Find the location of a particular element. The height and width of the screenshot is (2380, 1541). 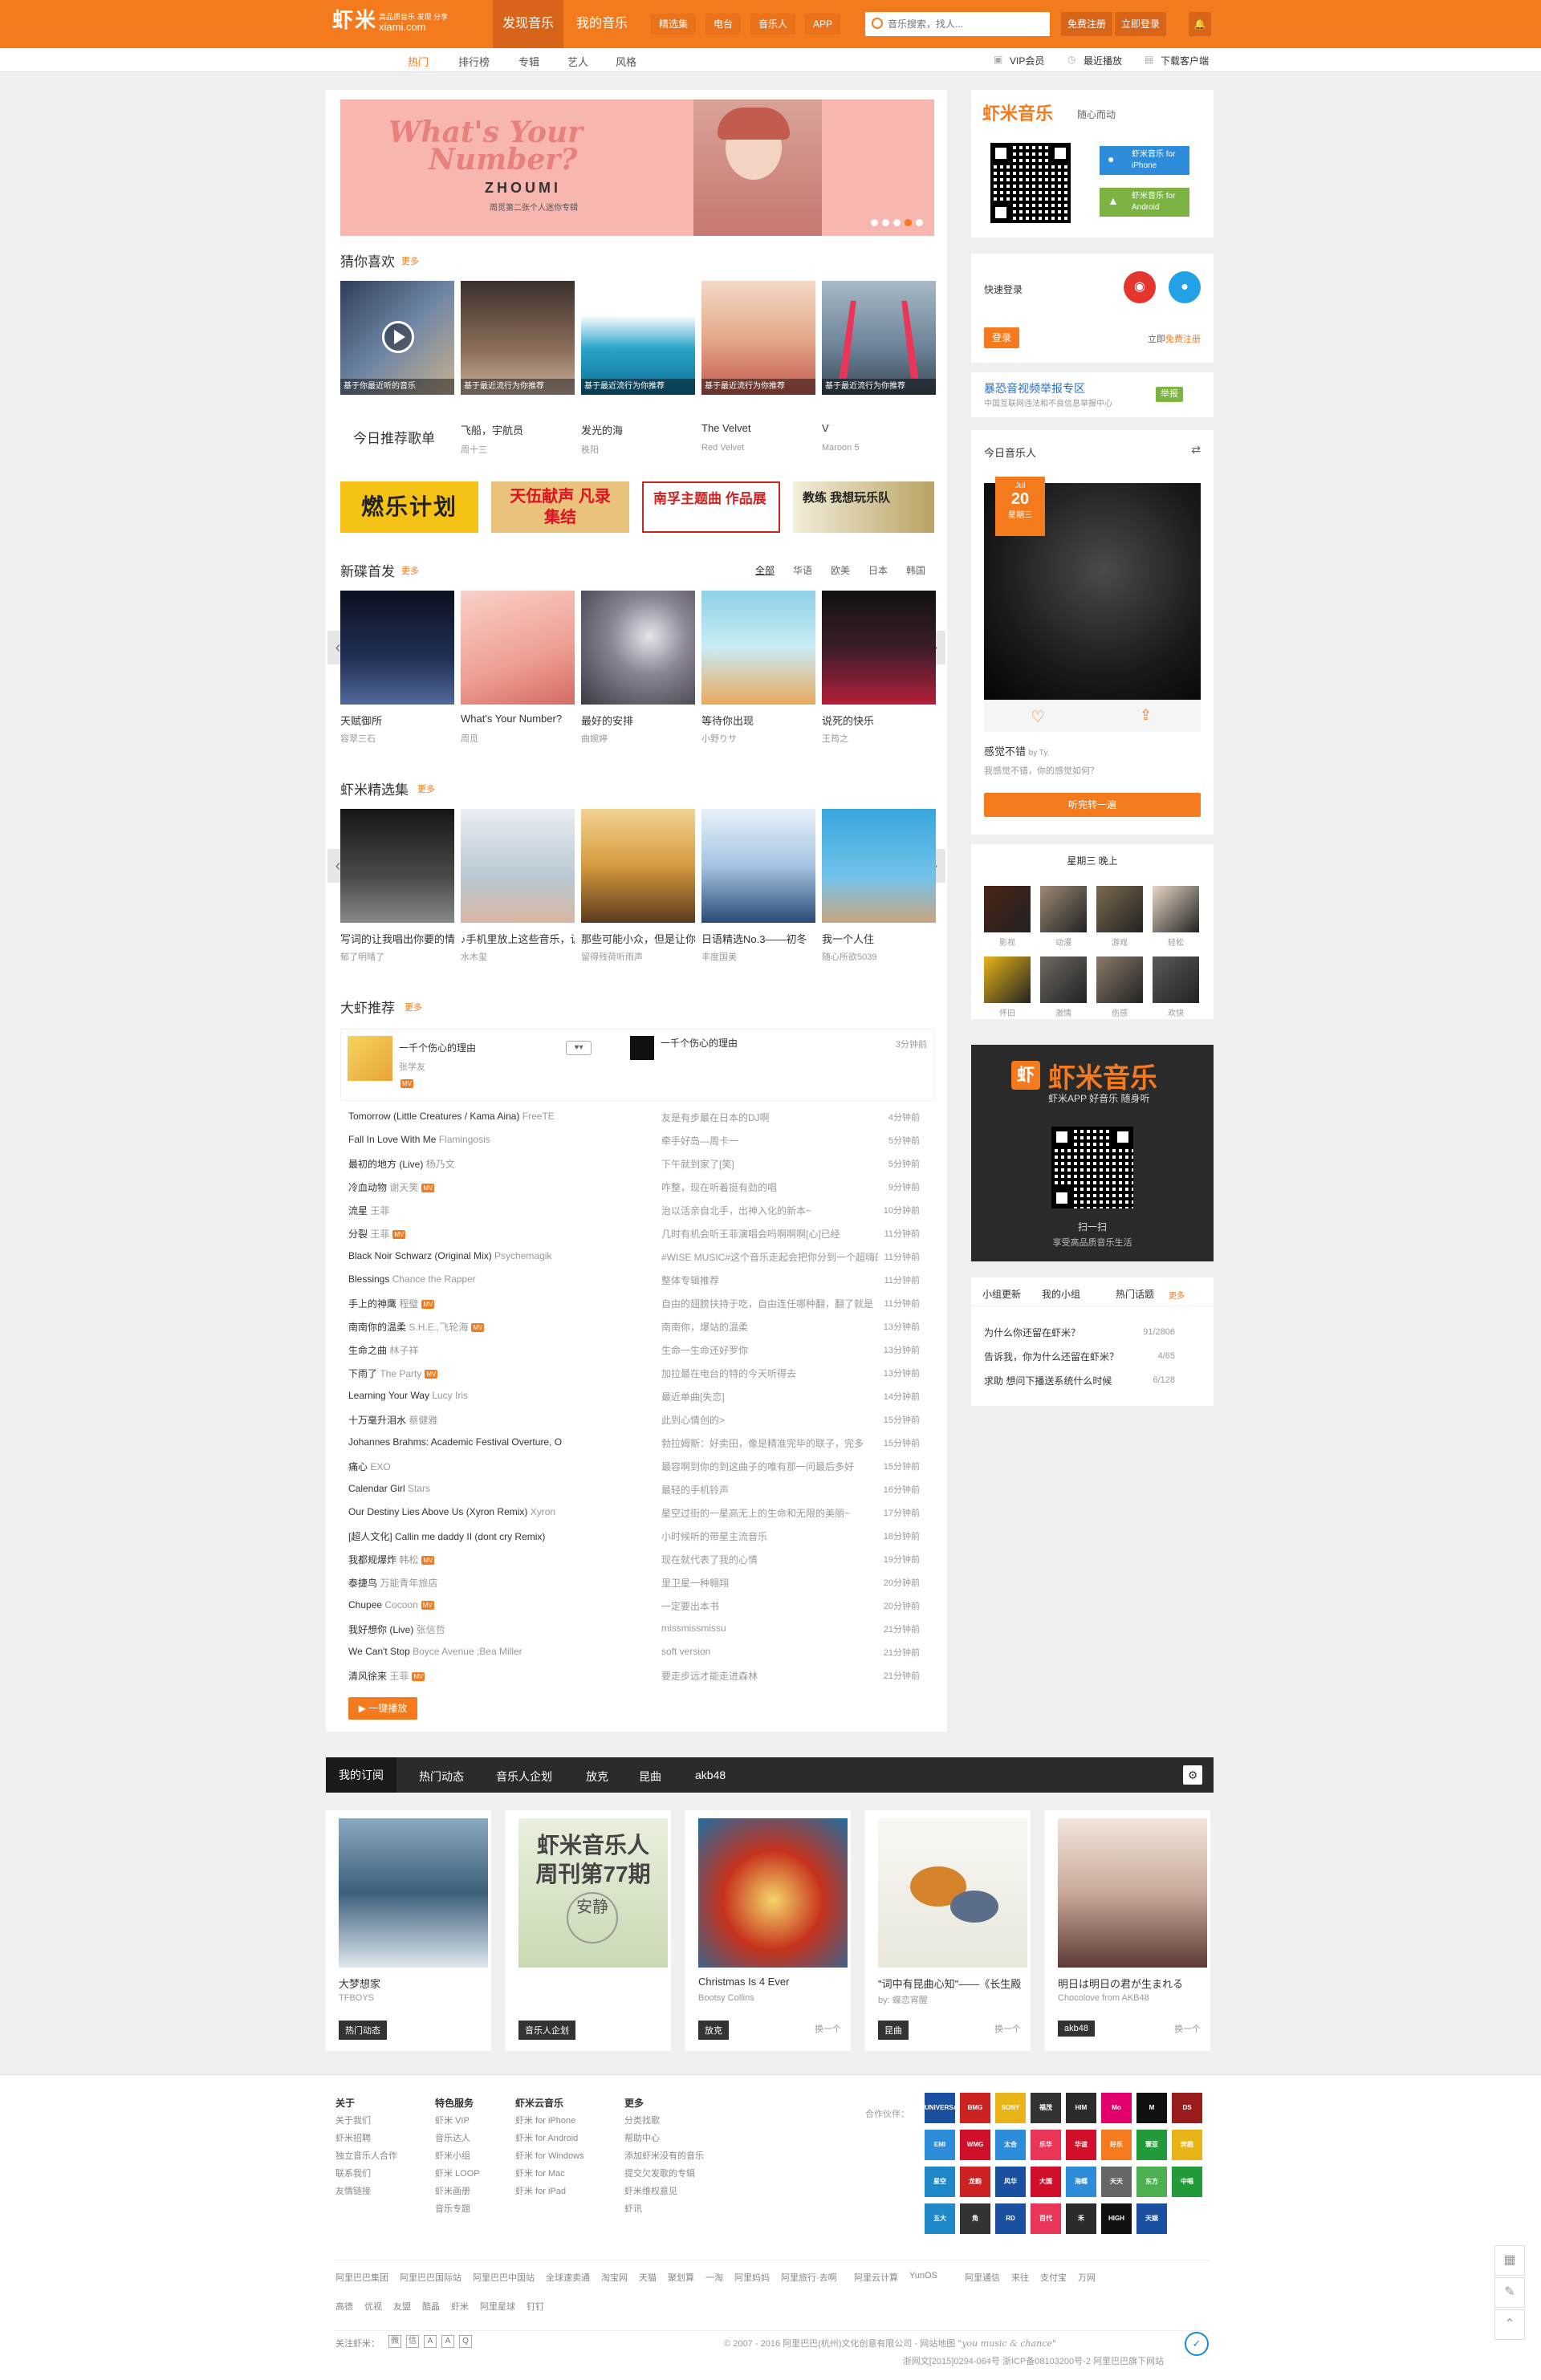

footer-group-link: 阿里通信 is located at coordinates (982, 2277).